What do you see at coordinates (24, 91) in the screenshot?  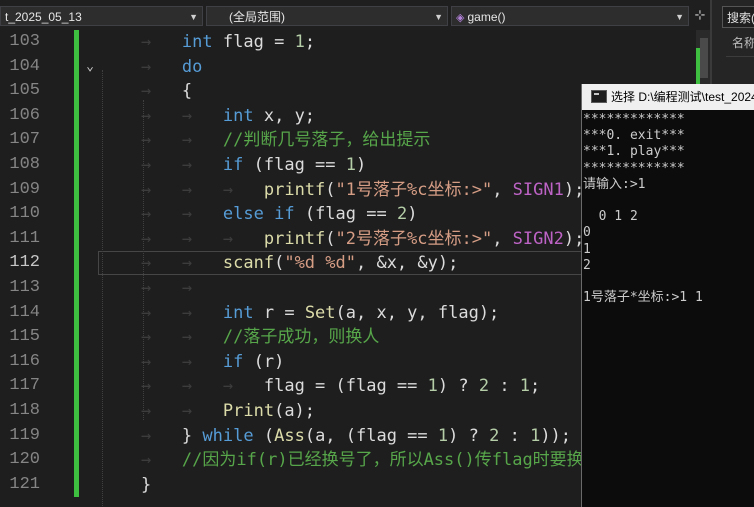 I see `line-number: 105` at bounding box center [24, 91].